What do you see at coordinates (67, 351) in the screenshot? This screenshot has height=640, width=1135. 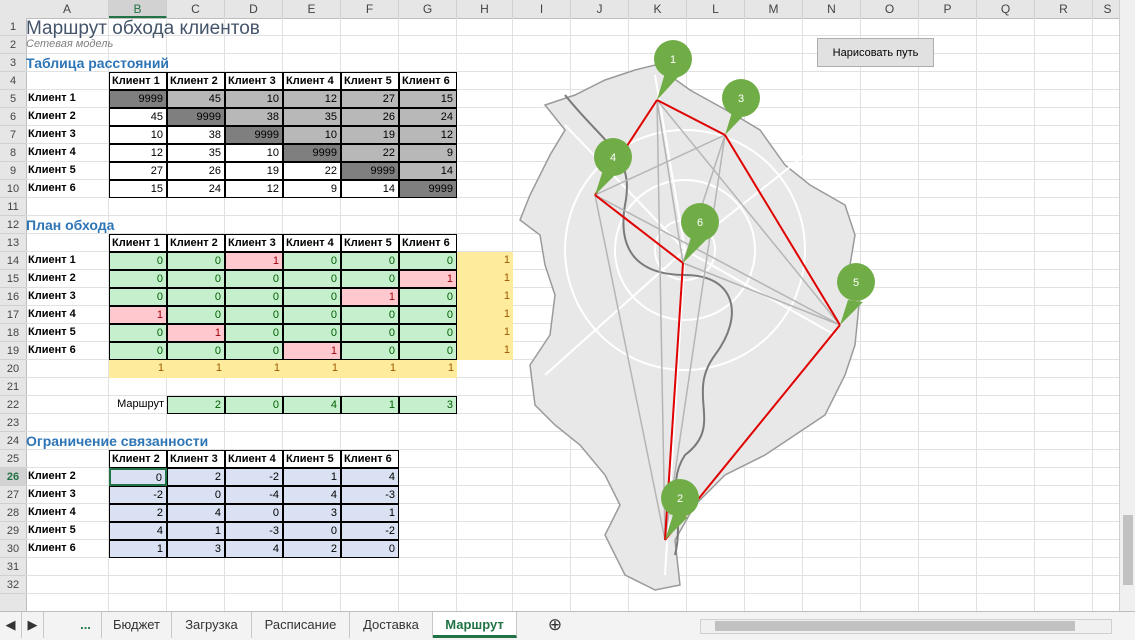 I see `plan-row-label: Клиент 6` at bounding box center [67, 351].